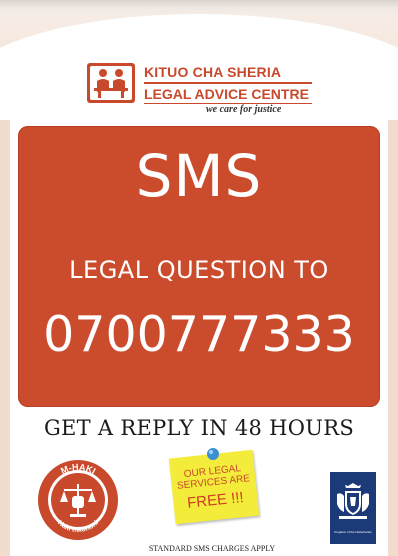 The height and width of the screenshot is (556, 398). What do you see at coordinates (199, 176) in the screenshot?
I see `sms-headline: SMS` at bounding box center [199, 176].